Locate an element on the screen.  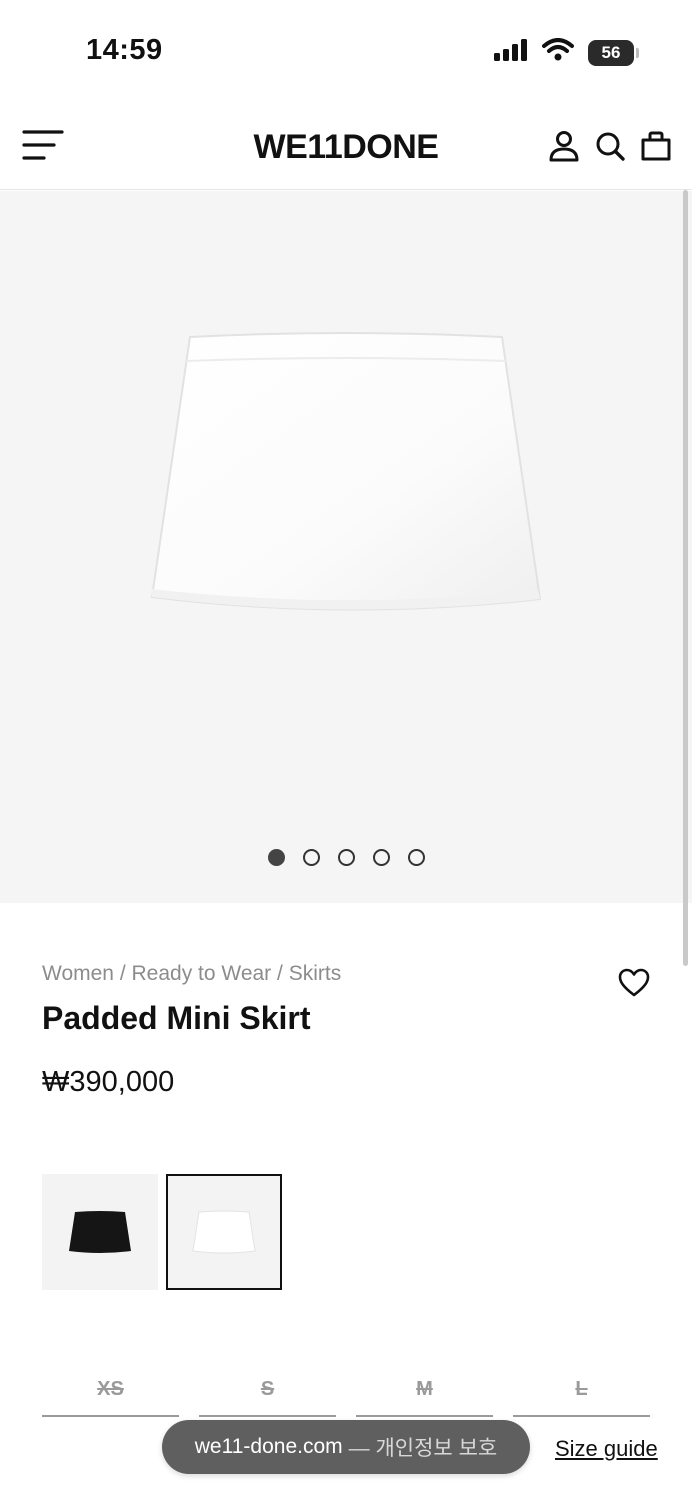
breadcrumb-women: Women is located at coordinates (78, 973).